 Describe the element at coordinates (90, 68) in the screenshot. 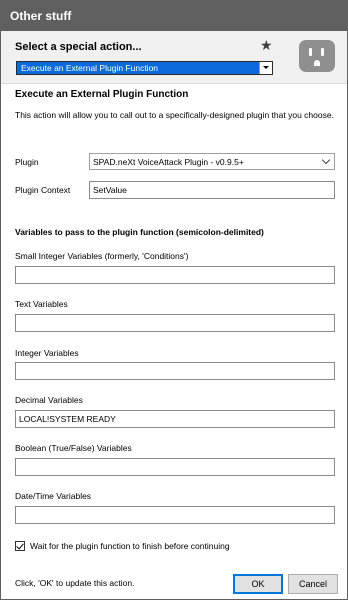

I see `selected-action-text: Execute an External Plugin Function` at that location.